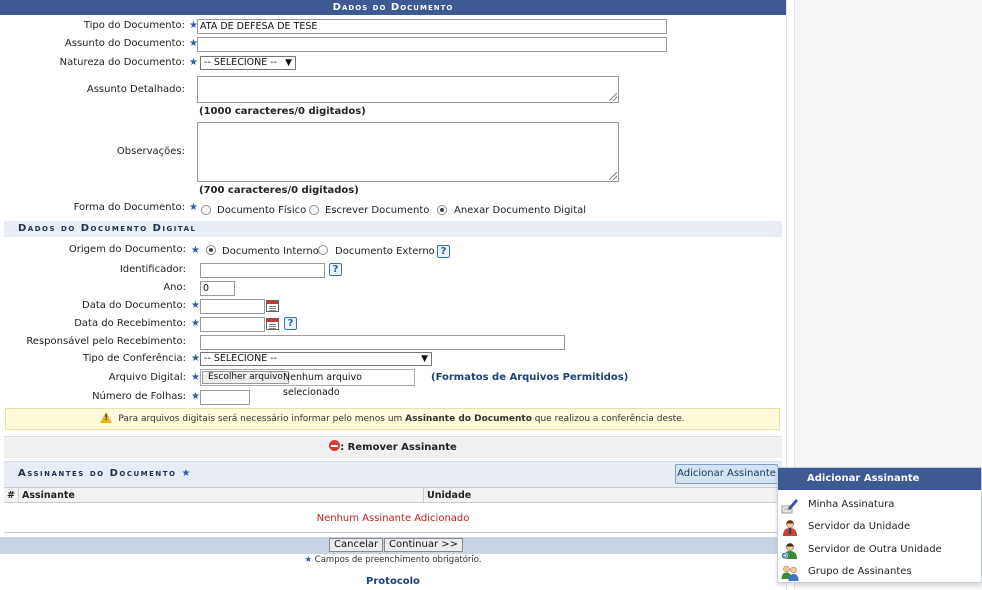 The image size is (982, 590). I want to click on ano-field: 0, so click(217, 288).